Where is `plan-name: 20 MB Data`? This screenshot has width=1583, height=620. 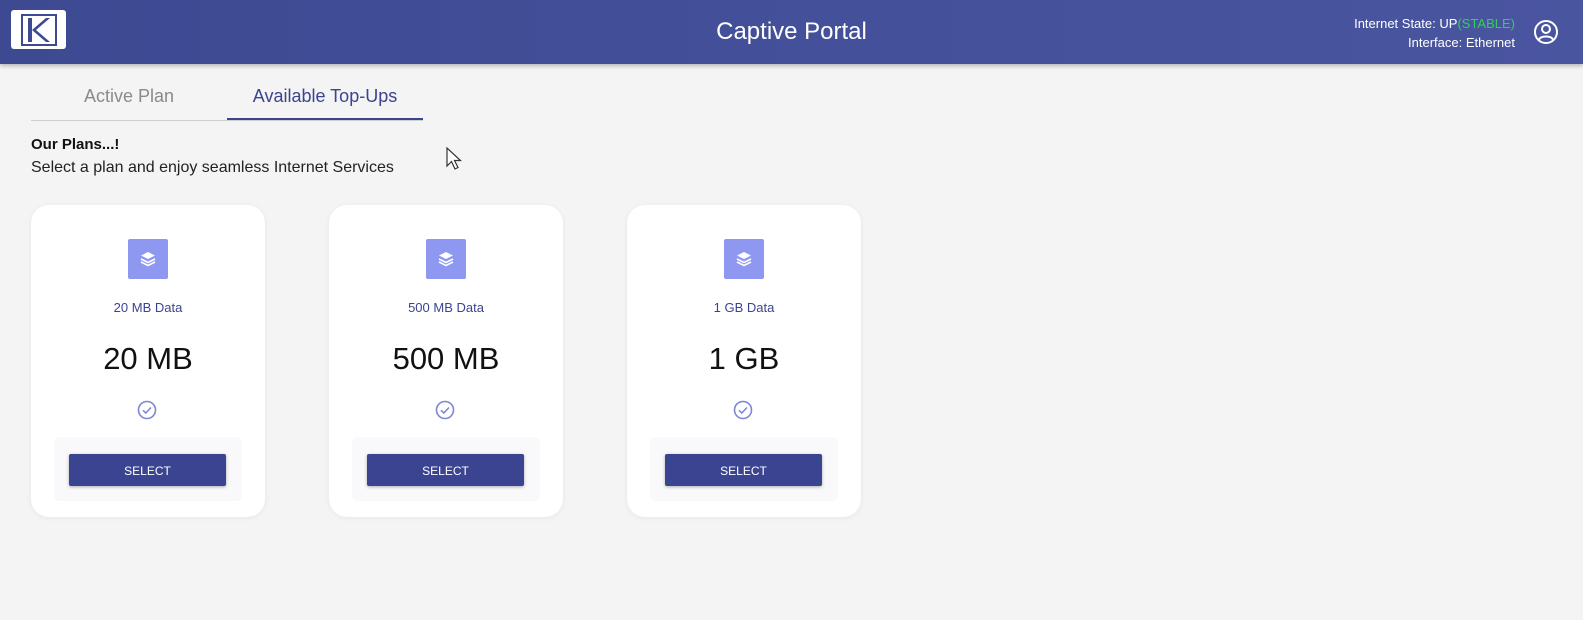 plan-name: 20 MB Data is located at coordinates (148, 307).